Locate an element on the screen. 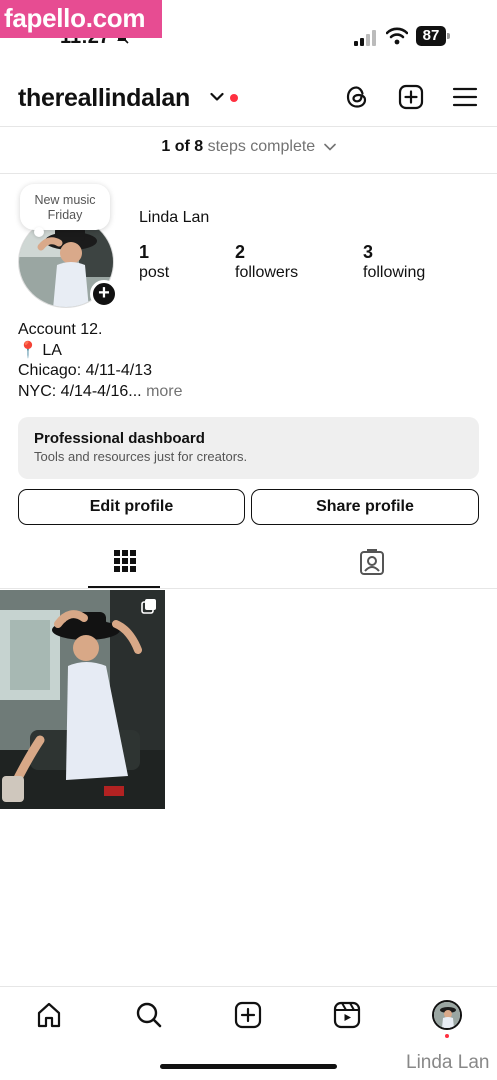 Image resolution: width=497 pixels, height=1080 pixels. profile-steps-banner: 1 of 8 steps complete is located at coordinates (248, 147).